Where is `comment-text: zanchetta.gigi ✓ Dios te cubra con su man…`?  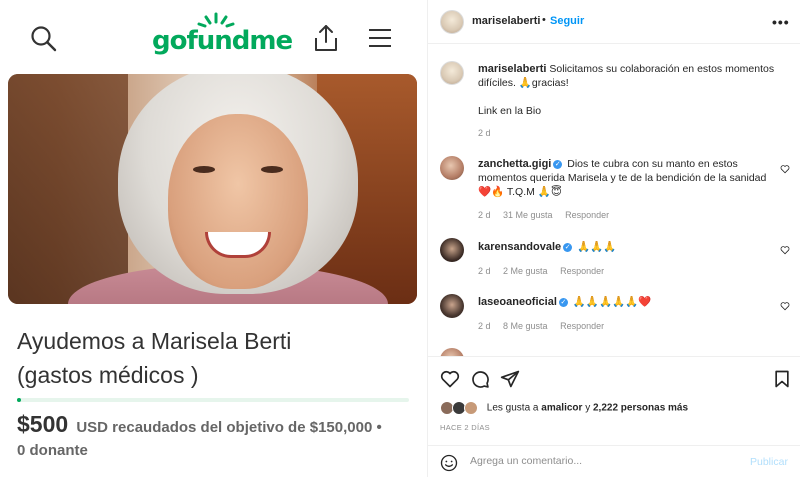
comment-text: zanchetta.gigi ✓ Dios te cubra con su man… is located at coordinates (625, 178).